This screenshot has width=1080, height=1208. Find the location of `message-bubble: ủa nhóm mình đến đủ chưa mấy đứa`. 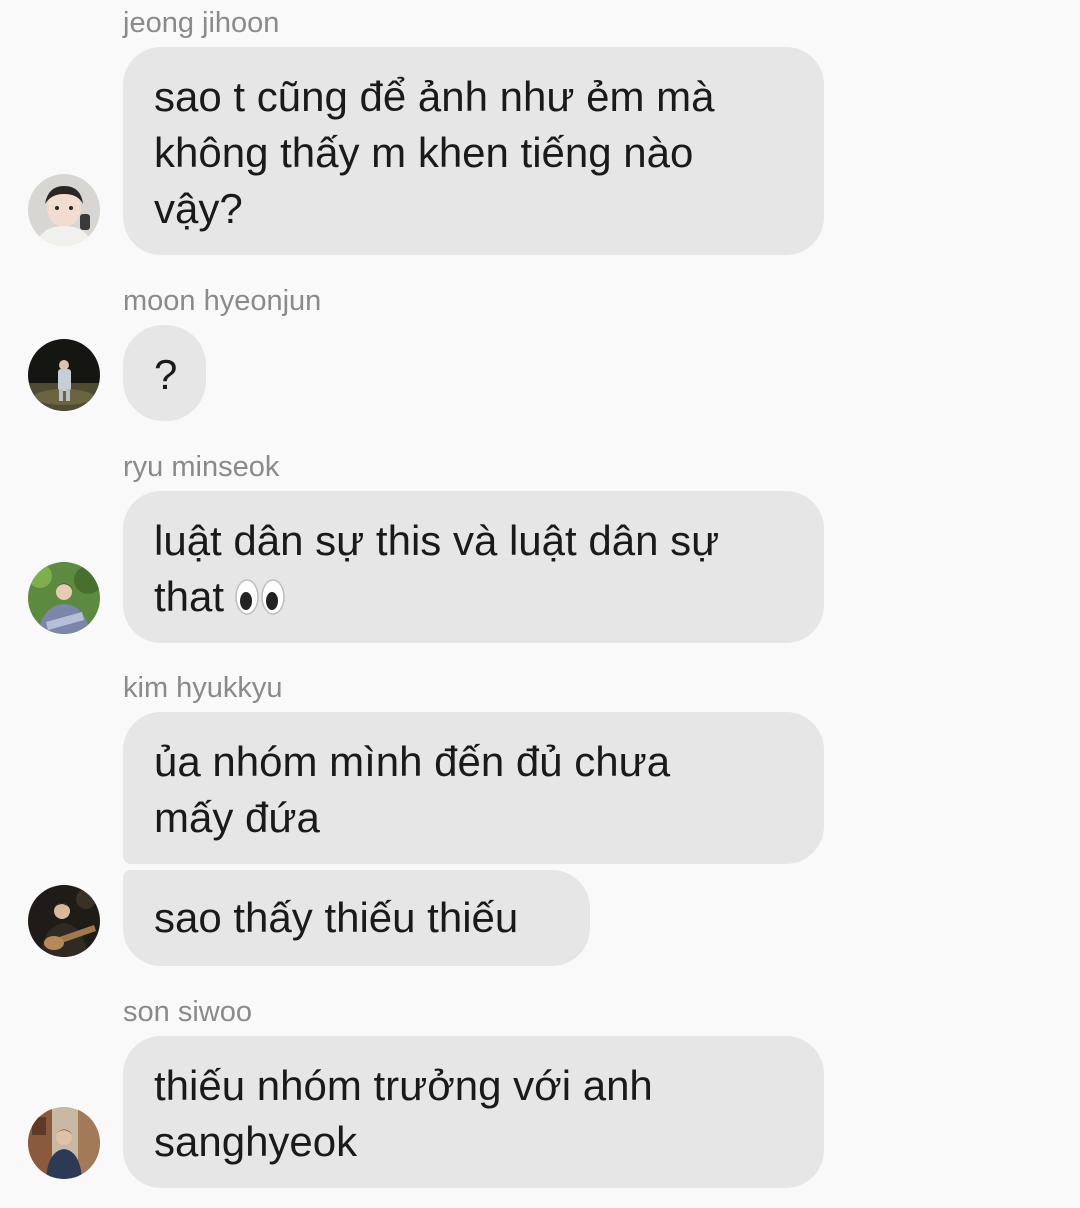

message-bubble: ủa nhóm mình đến đủ chưa mấy đứa is located at coordinates (473, 788).